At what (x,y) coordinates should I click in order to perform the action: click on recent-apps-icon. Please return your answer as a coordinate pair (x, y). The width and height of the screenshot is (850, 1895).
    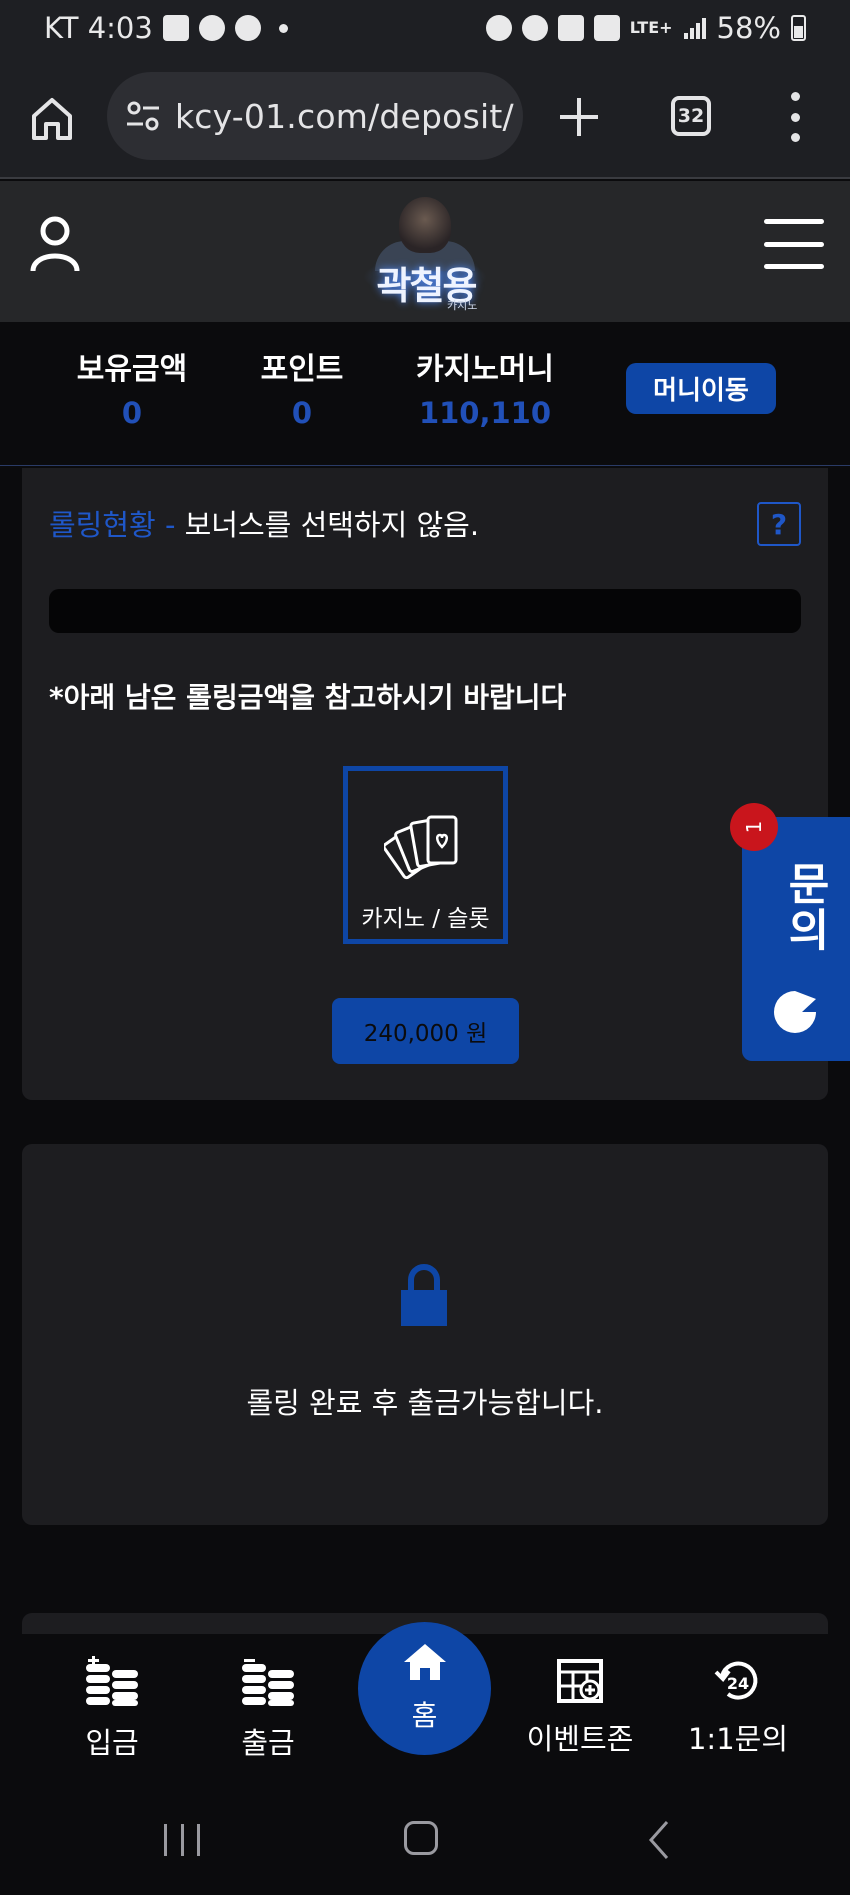
    Looking at the image, I should click on (182, 1840).